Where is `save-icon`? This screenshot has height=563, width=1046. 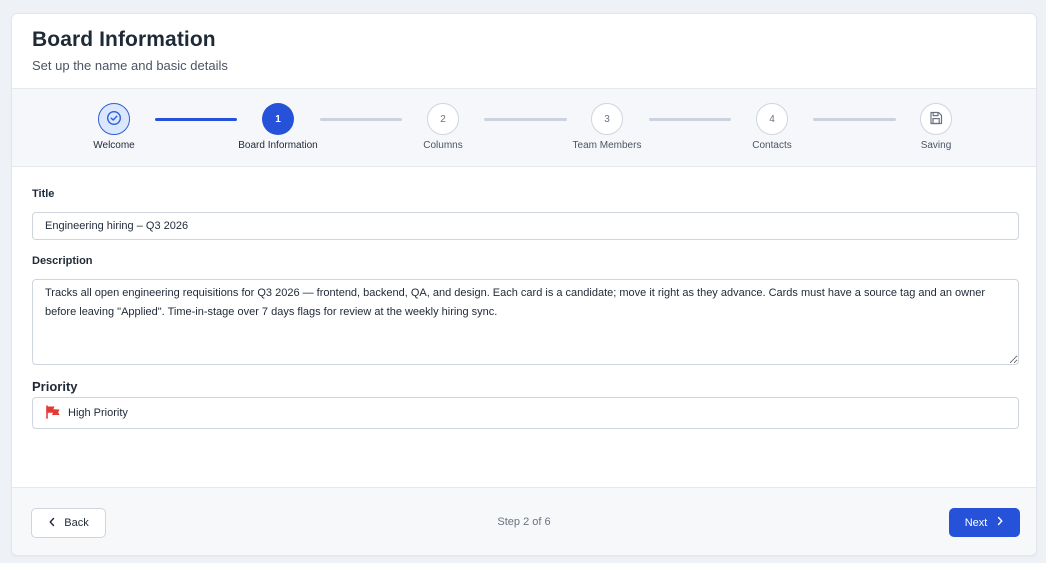 save-icon is located at coordinates (936, 119).